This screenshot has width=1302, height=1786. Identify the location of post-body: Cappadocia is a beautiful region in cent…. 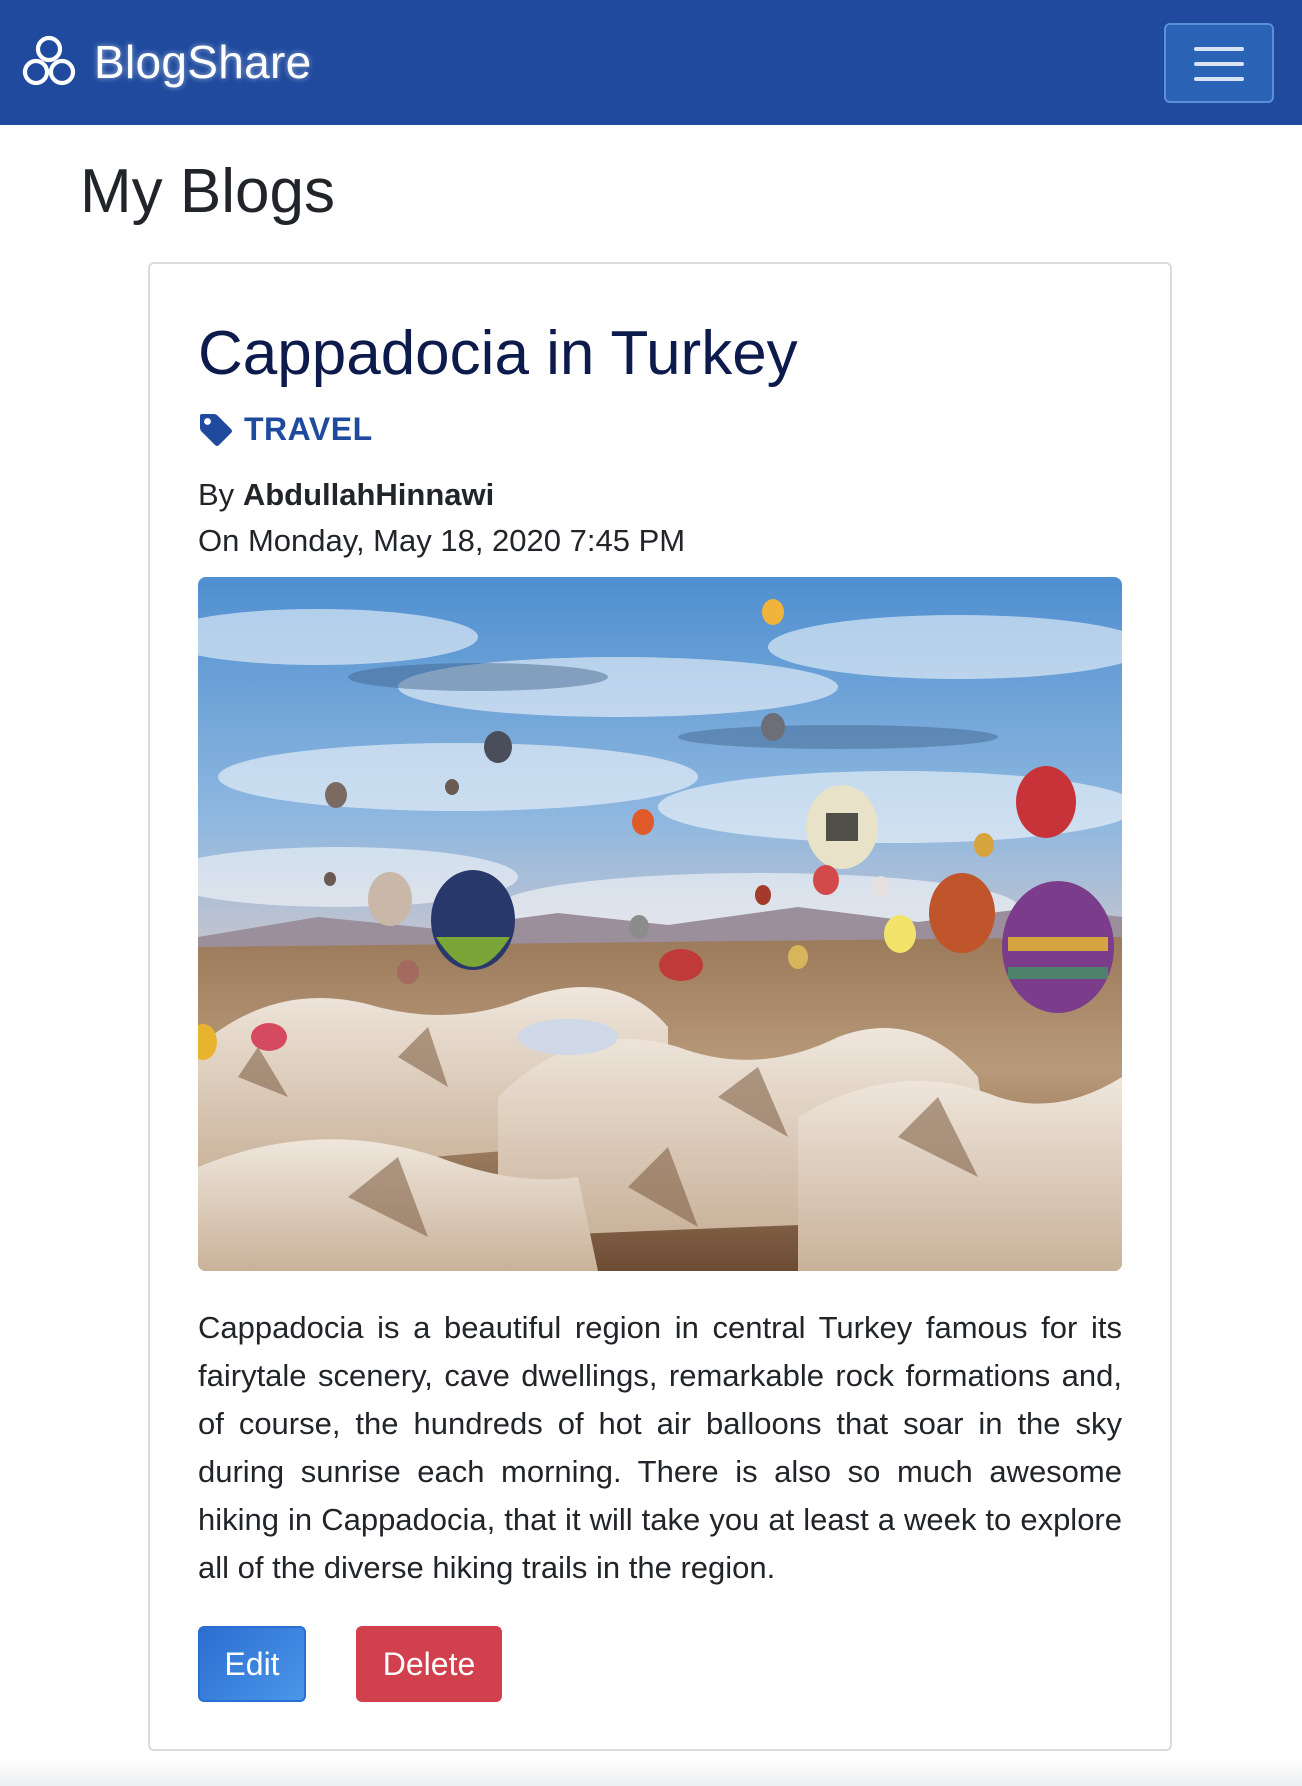
(660, 1447).